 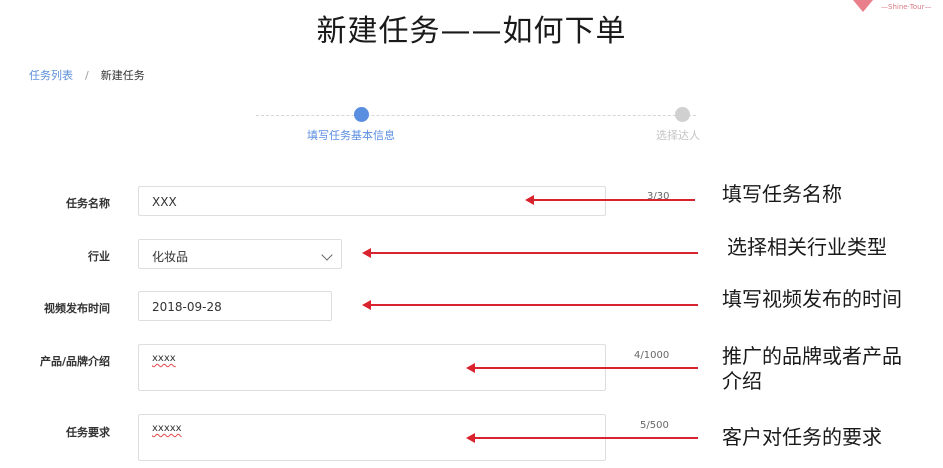 I want to click on brand-intro-value: xxxx, so click(x=164, y=358).